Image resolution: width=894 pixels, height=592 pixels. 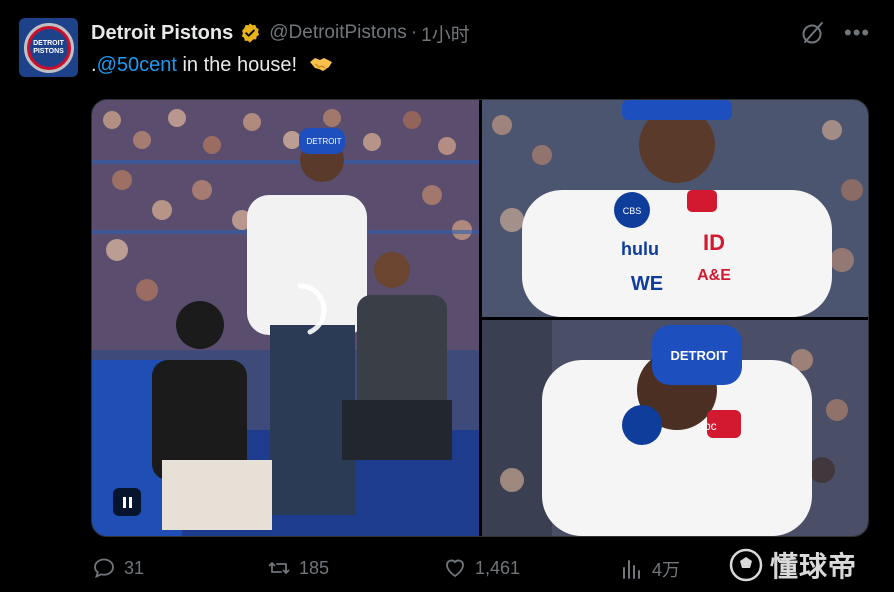 What do you see at coordinates (455, 568) in the screenshot?
I see `heart-icon` at bounding box center [455, 568].